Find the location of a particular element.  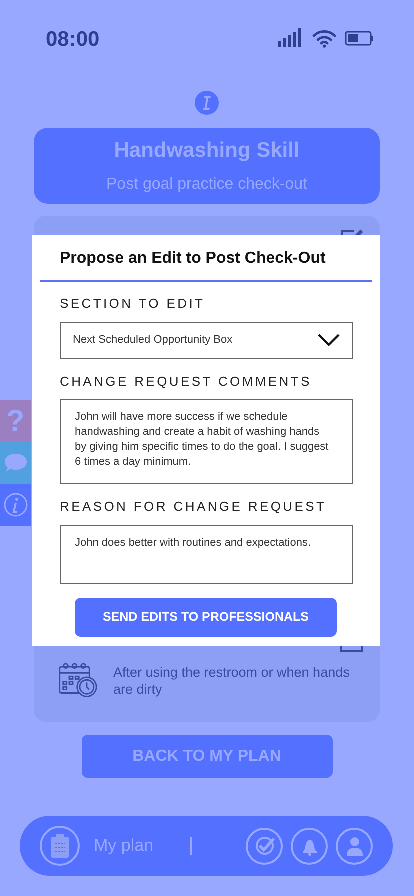

chat-icon is located at coordinates (16, 463).